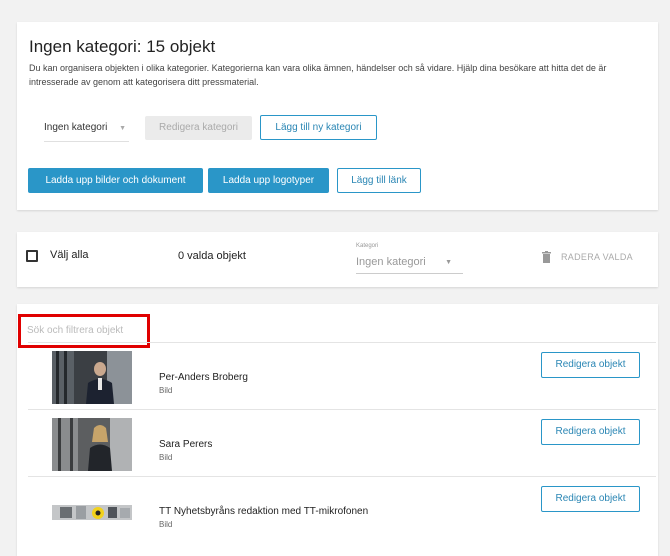 The image size is (670, 556). Describe the element at coordinates (203, 377) in the screenshot. I see `item-name: Per-Anders Broberg` at that location.